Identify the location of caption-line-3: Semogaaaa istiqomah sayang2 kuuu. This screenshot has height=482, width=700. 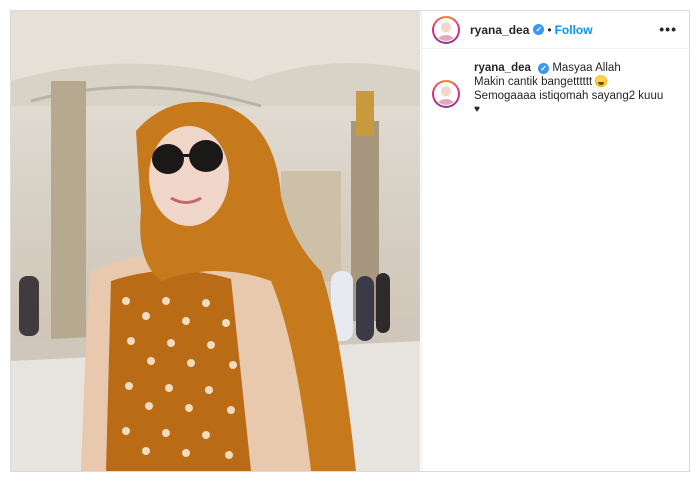
(569, 96).